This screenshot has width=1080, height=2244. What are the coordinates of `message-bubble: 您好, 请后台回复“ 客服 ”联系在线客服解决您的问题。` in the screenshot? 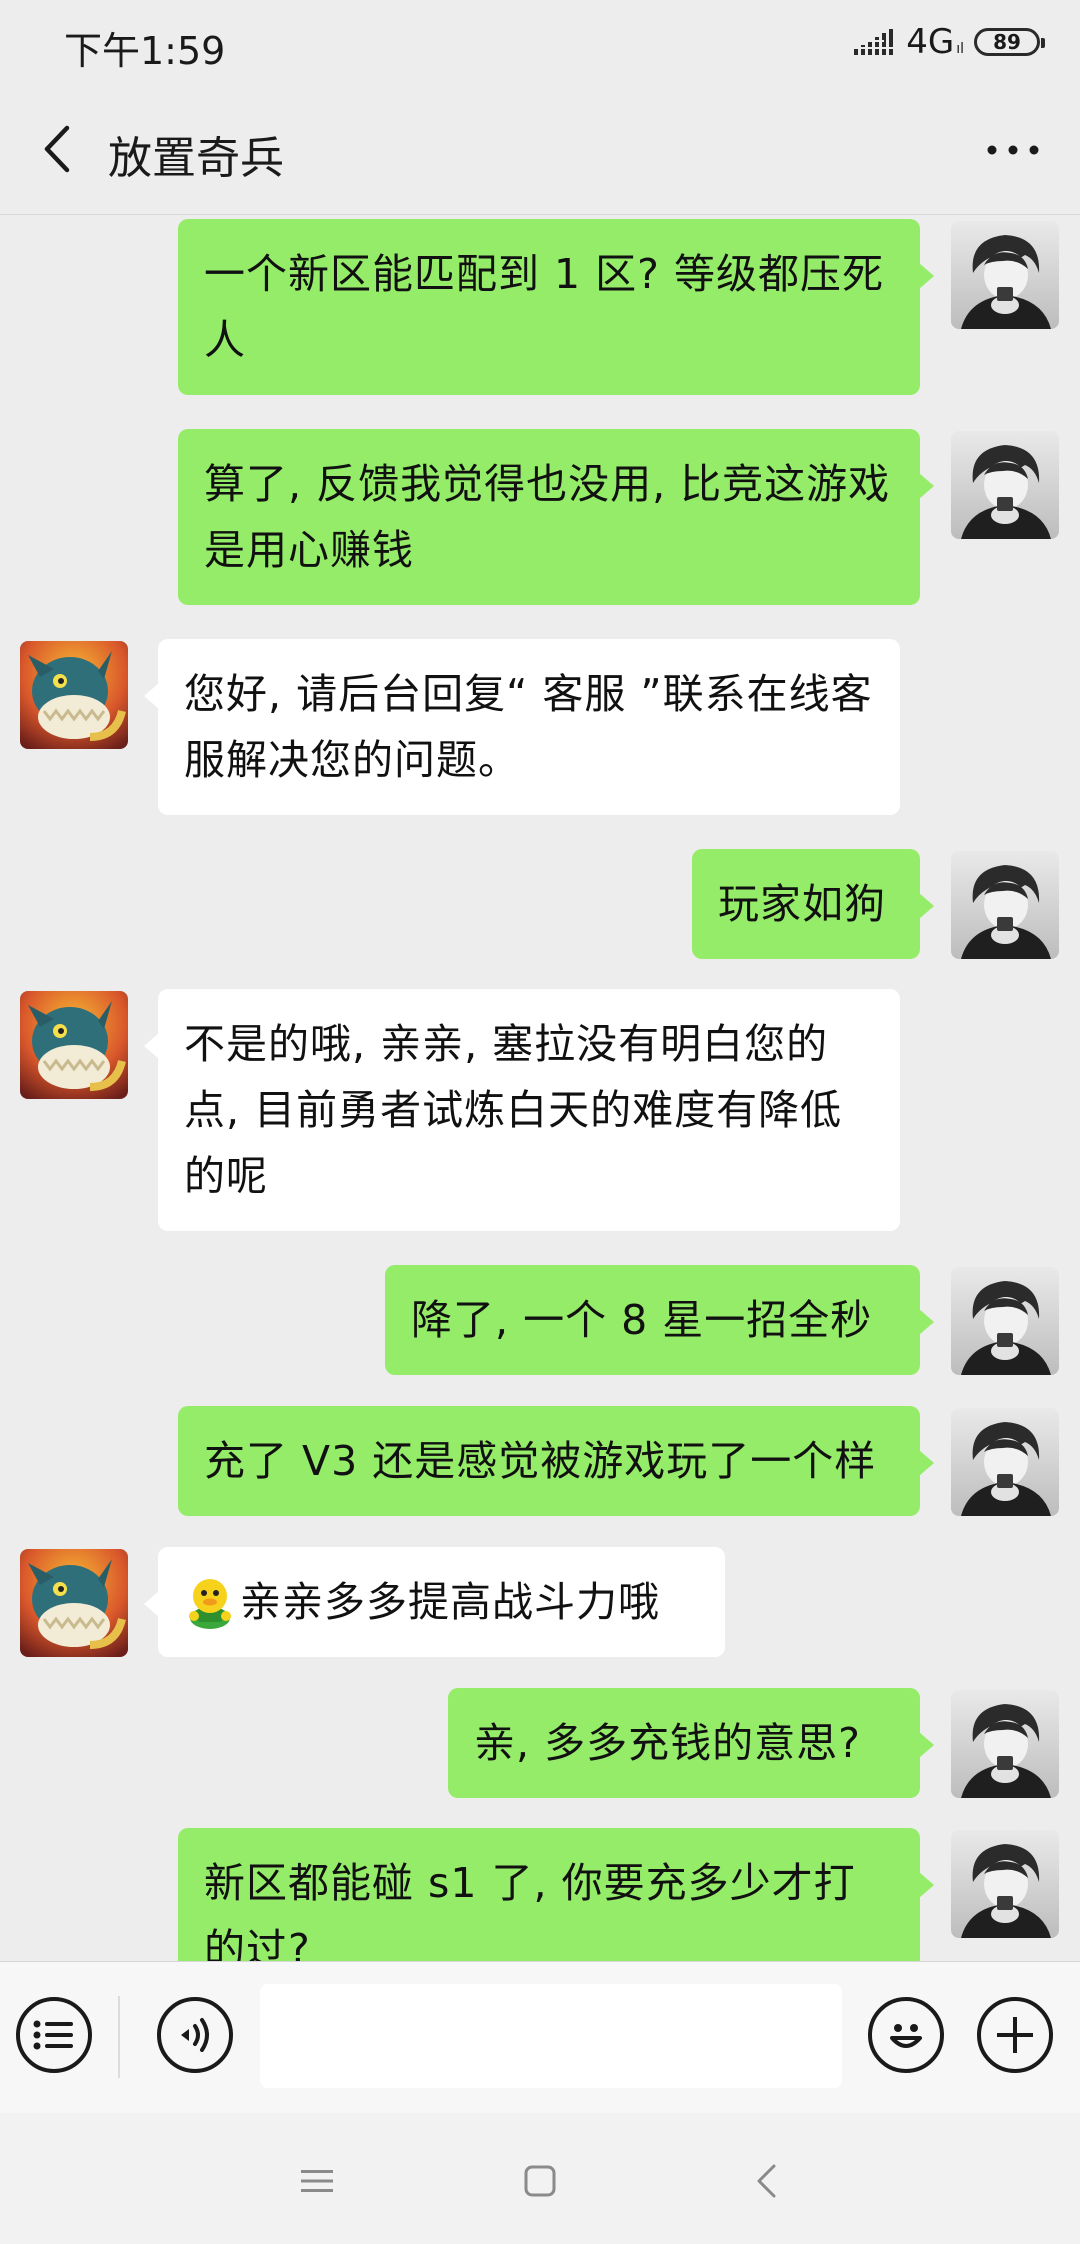 It's located at (522, 727).